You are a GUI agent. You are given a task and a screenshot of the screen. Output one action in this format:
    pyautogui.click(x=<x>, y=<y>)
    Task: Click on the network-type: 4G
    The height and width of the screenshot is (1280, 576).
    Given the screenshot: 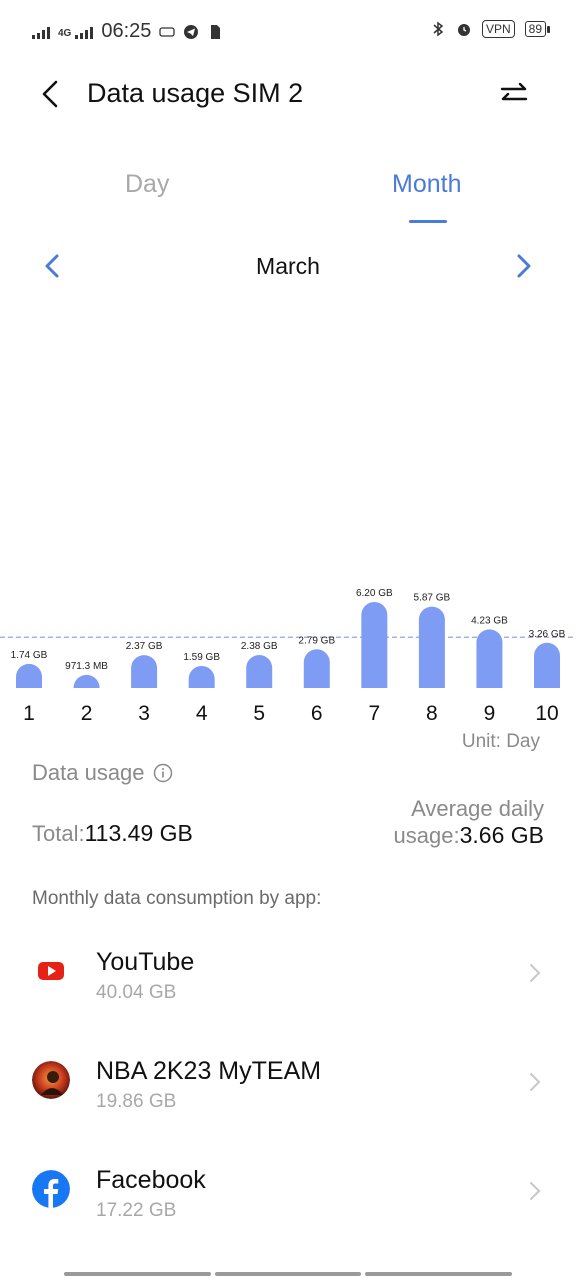 What is the action you would take?
    pyautogui.click(x=65, y=33)
    